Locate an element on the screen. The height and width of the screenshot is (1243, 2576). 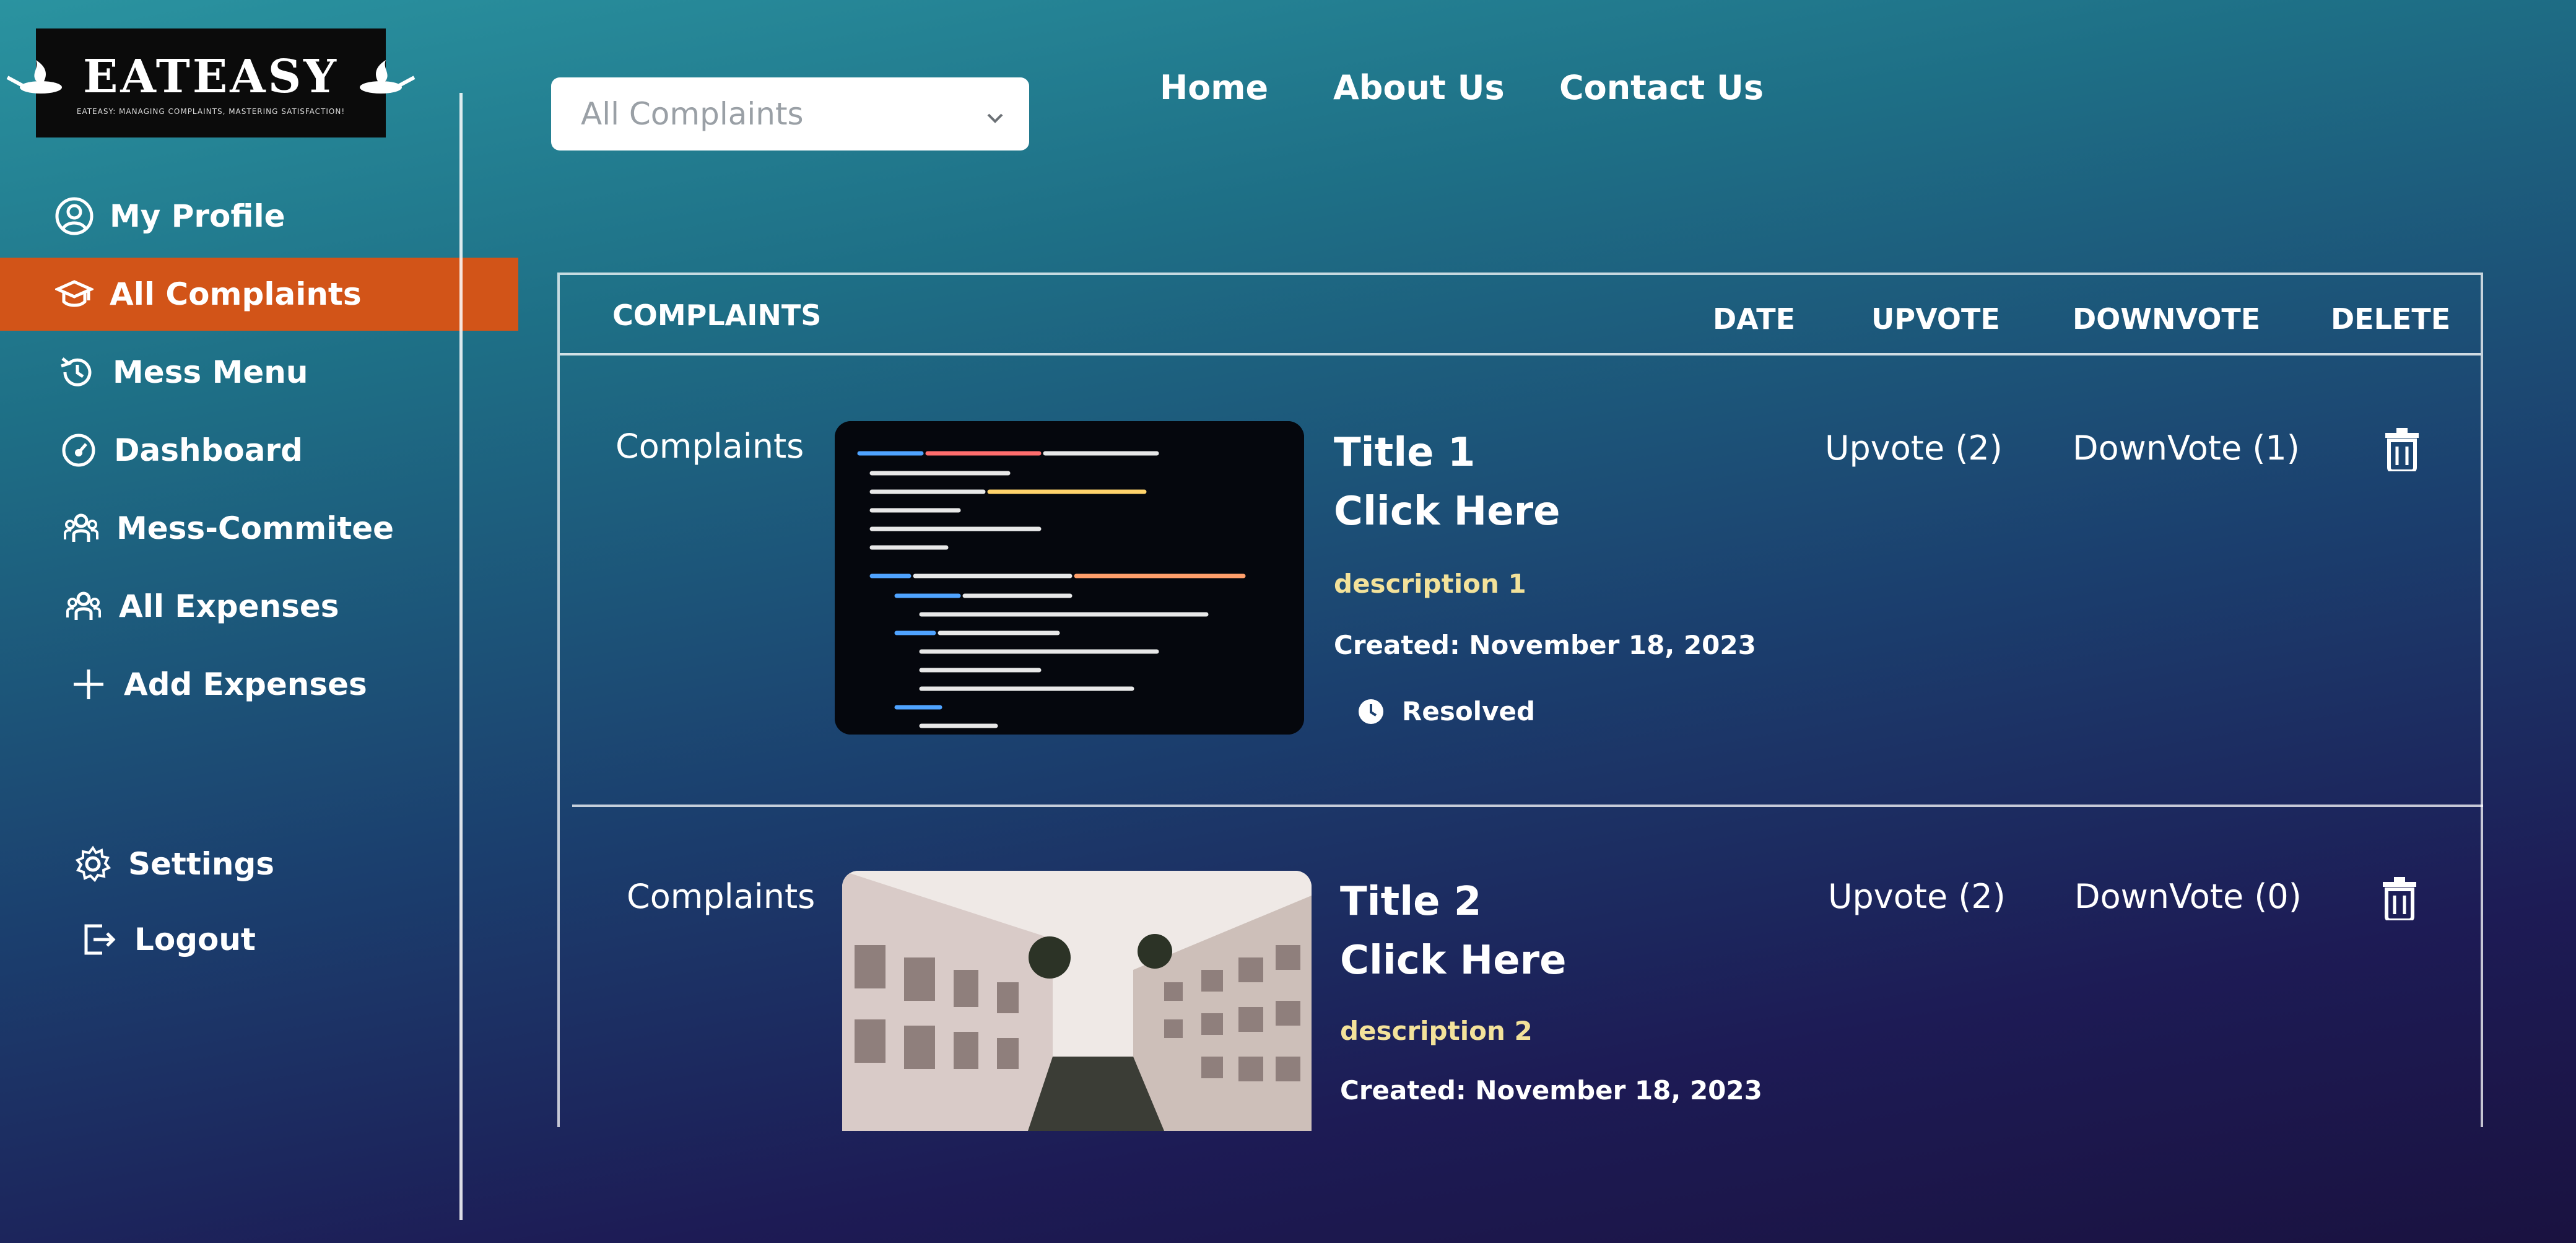
header-downvote: DOWNVOTE is located at coordinates (2167, 319).